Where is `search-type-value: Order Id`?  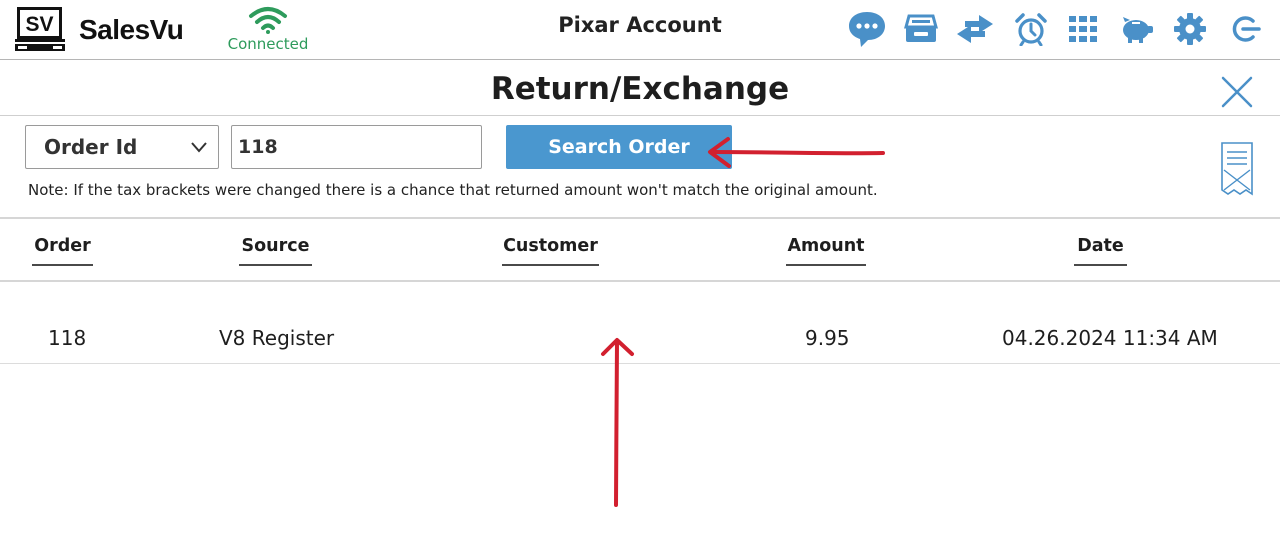
search-type-value: Order Id is located at coordinates (91, 147).